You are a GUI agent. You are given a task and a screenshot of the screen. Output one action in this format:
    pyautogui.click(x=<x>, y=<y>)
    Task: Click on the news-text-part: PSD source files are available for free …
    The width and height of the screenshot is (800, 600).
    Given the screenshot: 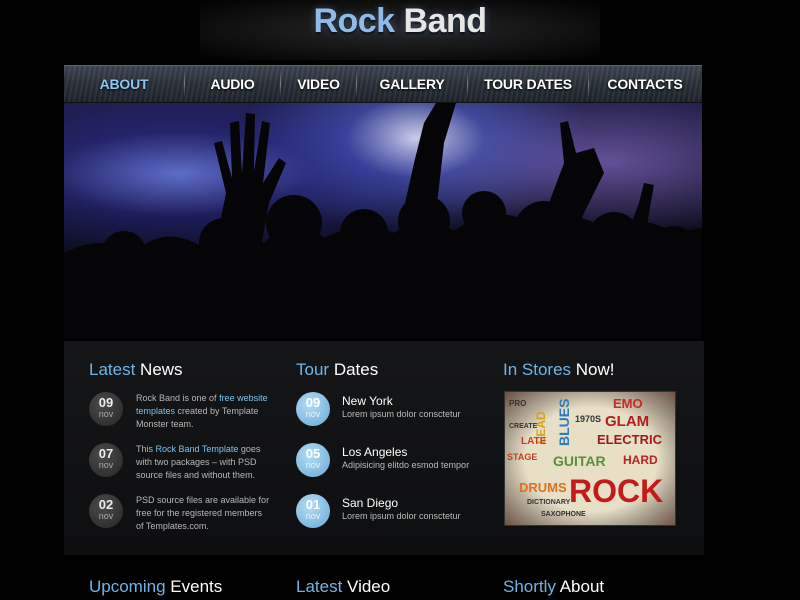 What is the action you would take?
    pyautogui.click(x=203, y=513)
    